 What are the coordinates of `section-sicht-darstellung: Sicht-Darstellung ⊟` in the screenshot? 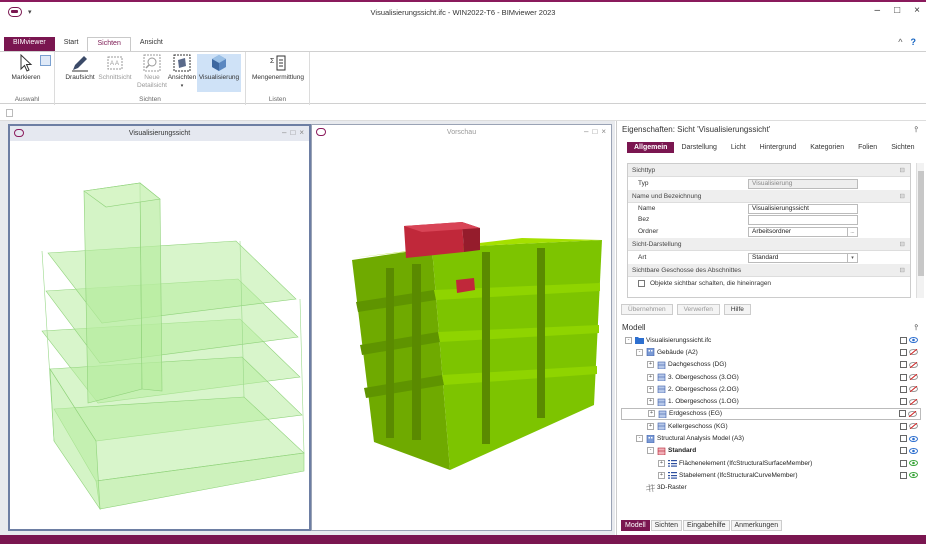 It's located at (769, 244).